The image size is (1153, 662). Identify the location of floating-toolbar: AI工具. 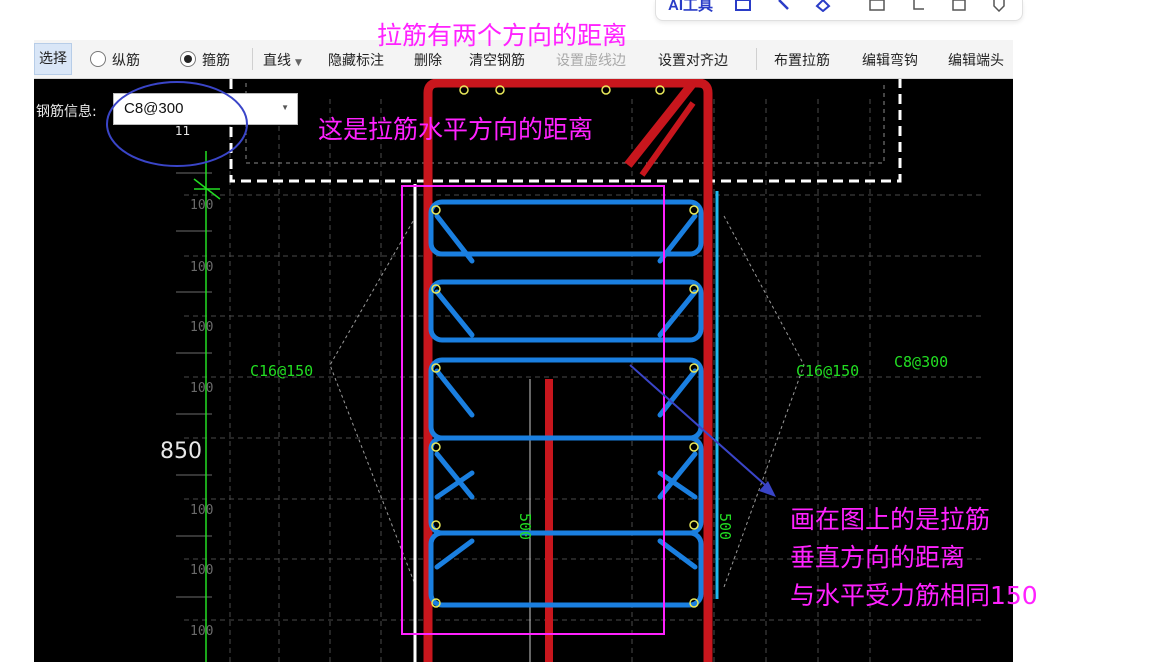
(839, 10).